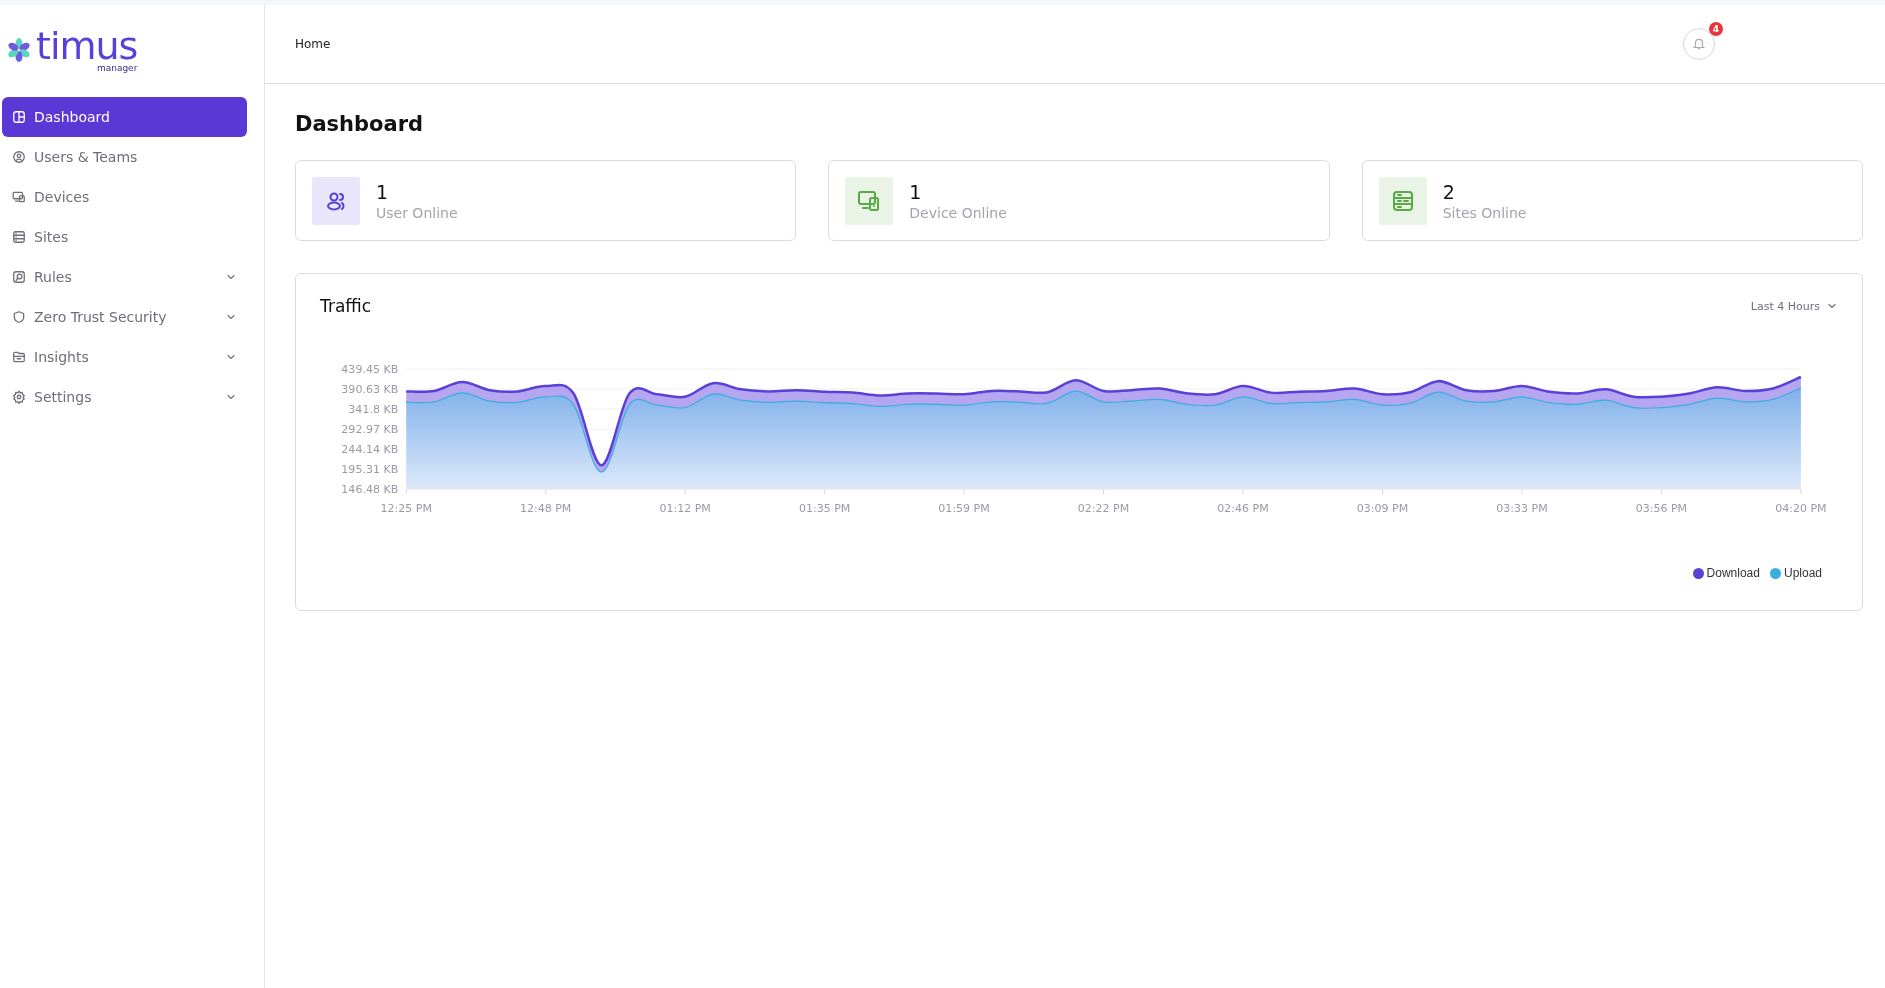  I want to click on page-title: Dashboard, so click(360, 124).